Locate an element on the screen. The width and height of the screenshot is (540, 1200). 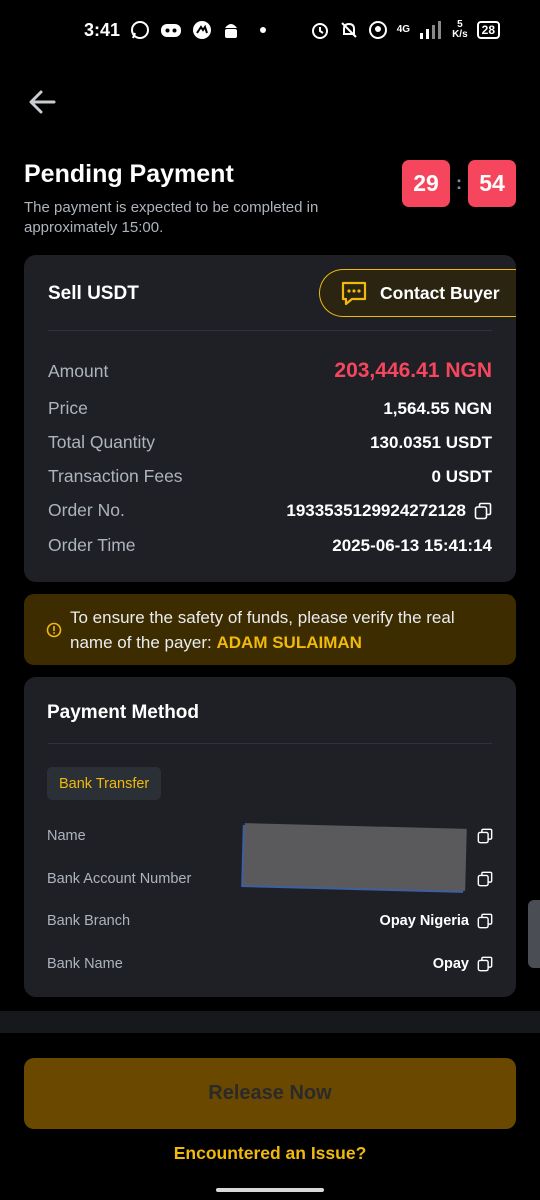
payment-method-title: Payment Method is located at coordinates (123, 712).